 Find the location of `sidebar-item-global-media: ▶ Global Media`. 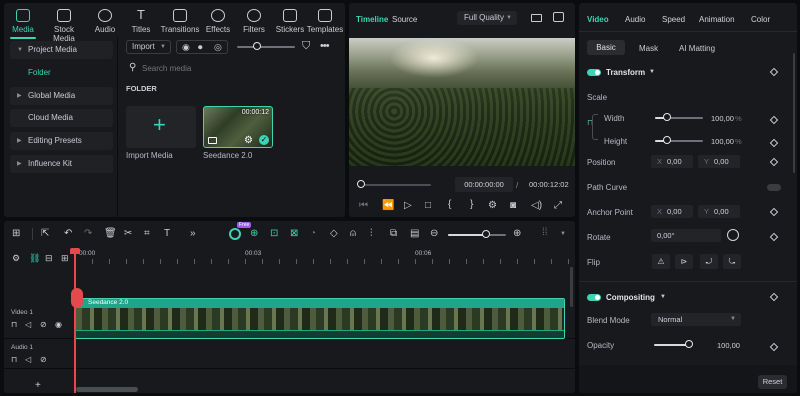

sidebar-item-global-media: ▶ Global Media is located at coordinates (61, 96).